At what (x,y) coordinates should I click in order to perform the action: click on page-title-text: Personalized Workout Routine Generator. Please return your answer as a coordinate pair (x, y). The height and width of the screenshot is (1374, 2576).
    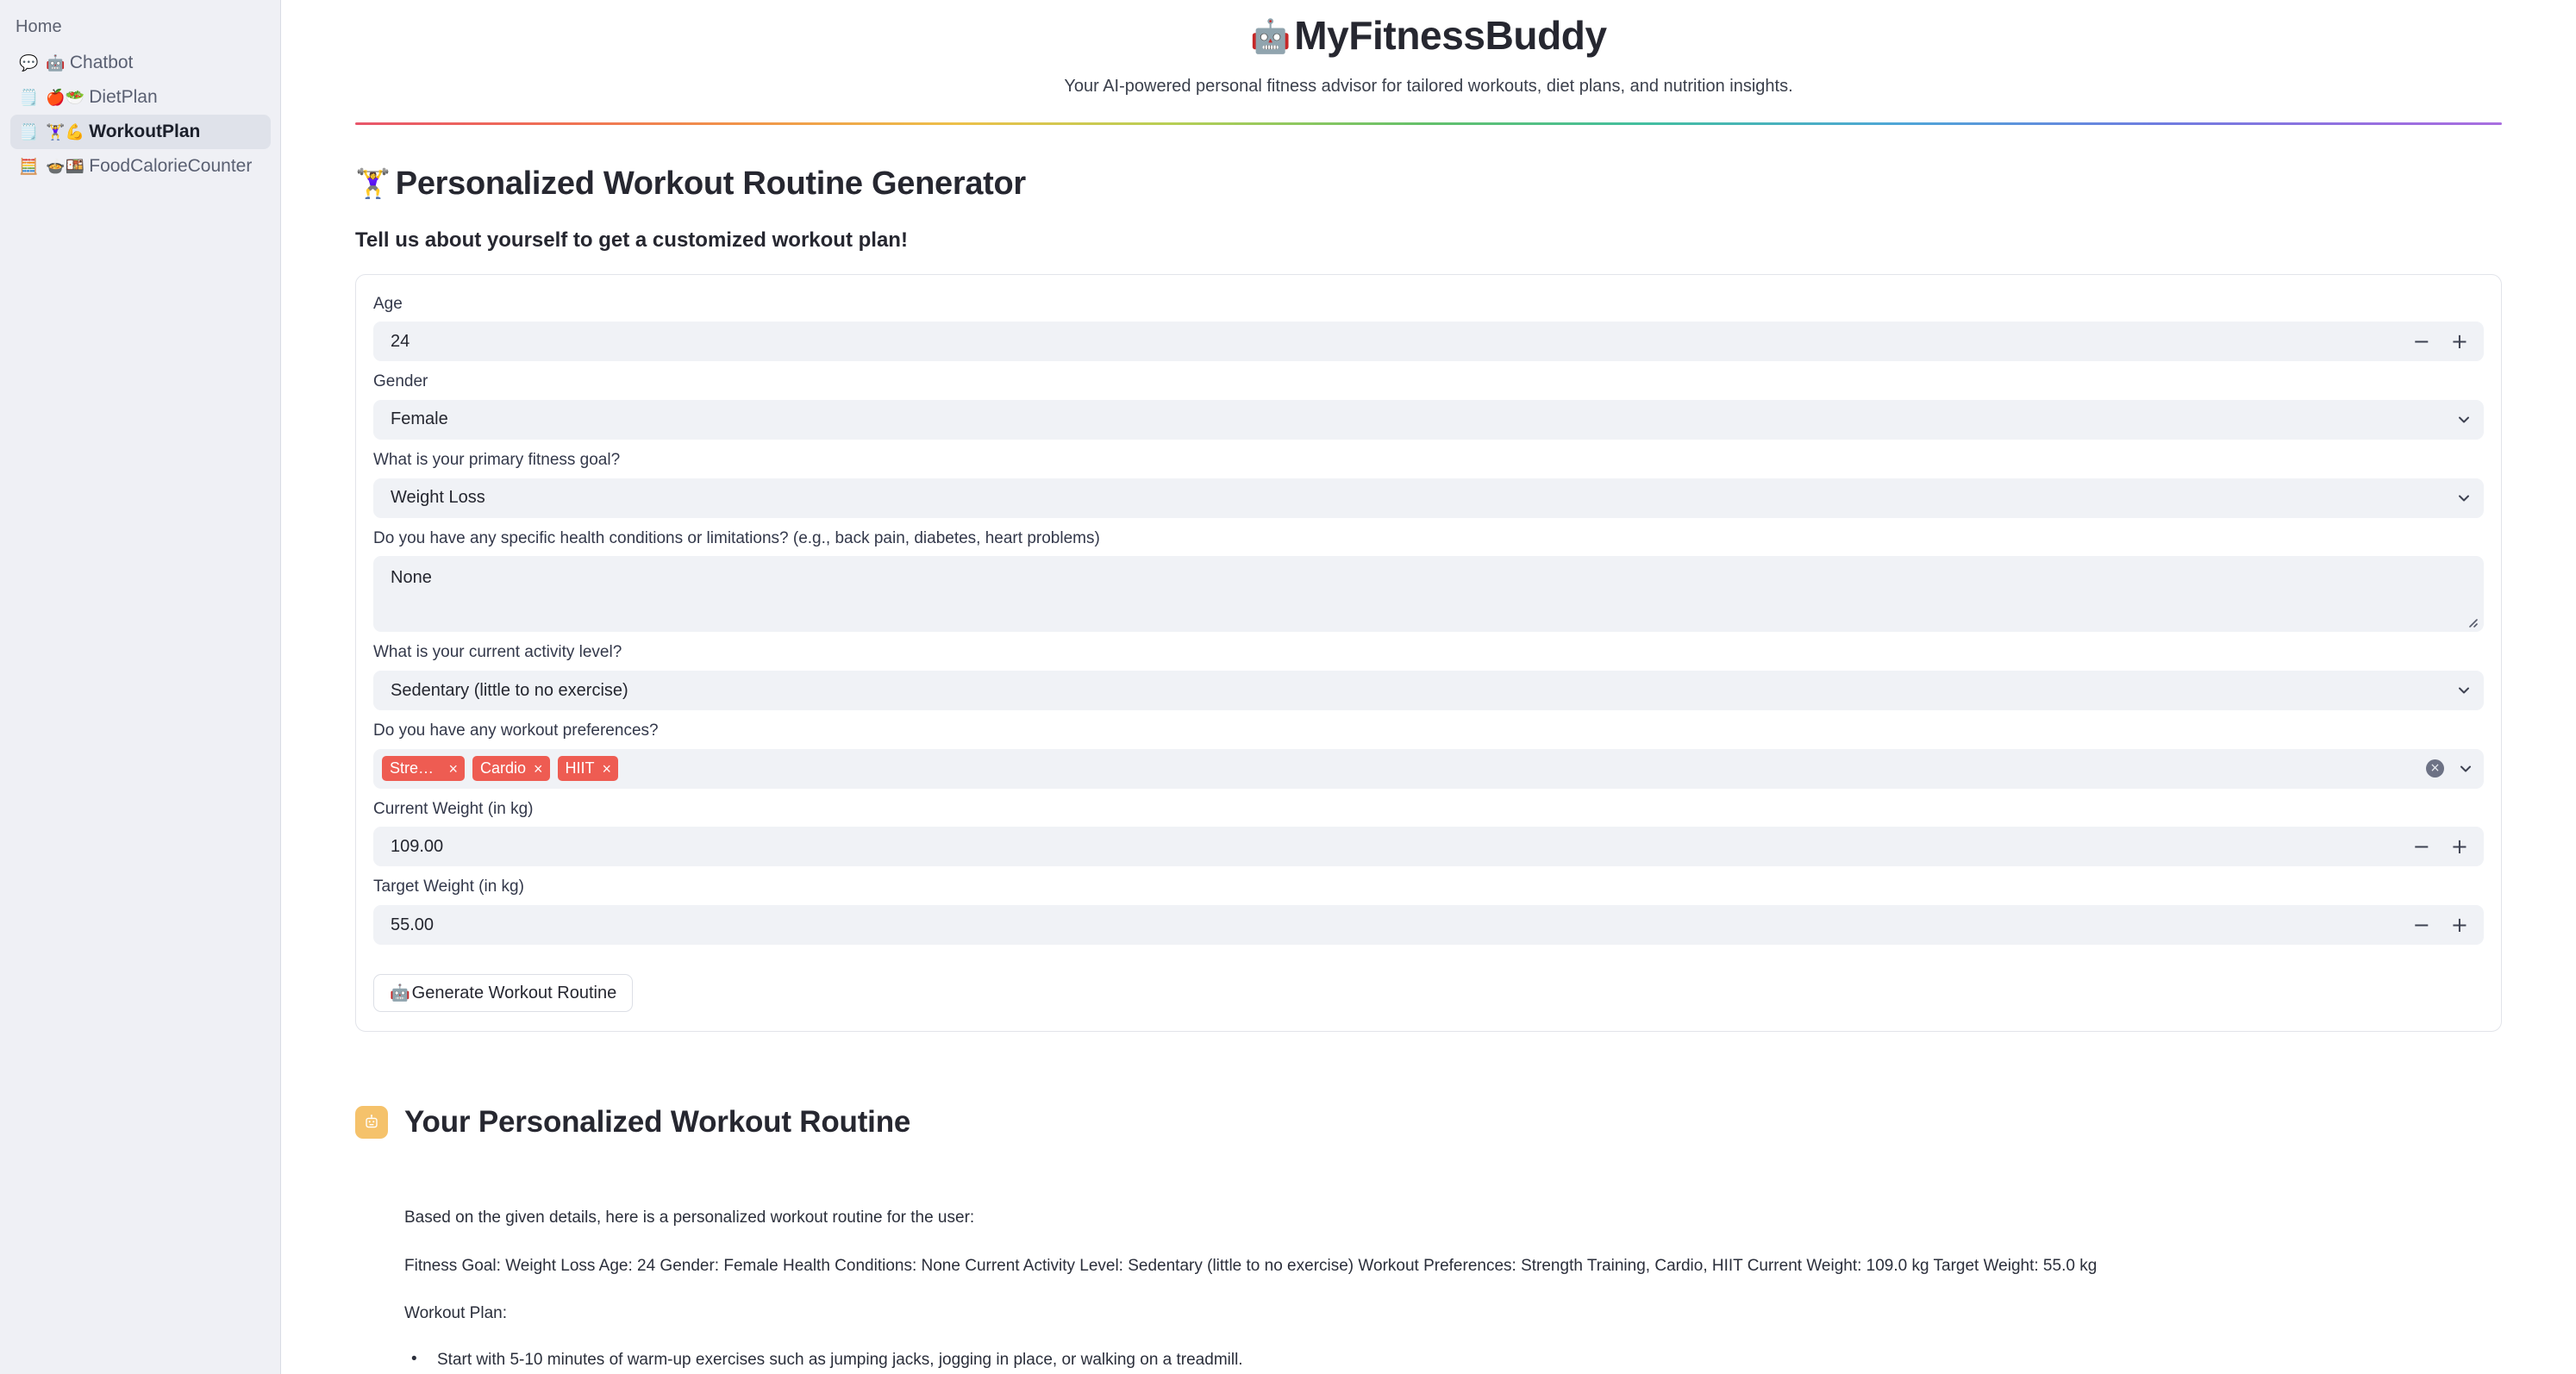
    Looking at the image, I should click on (710, 183).